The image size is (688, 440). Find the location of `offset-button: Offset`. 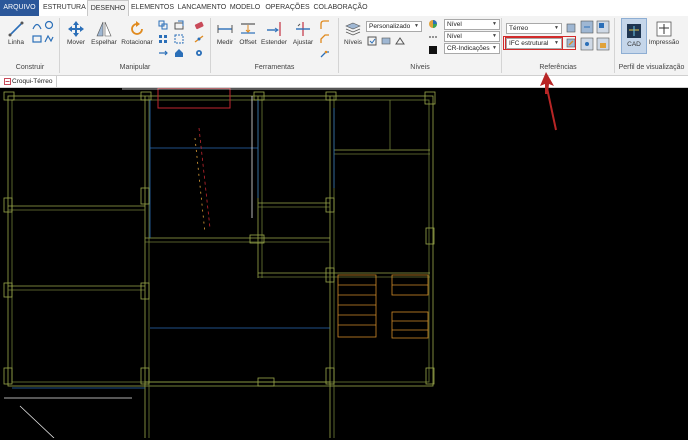

offset-button: Offset is located at coordinates (248, 33).